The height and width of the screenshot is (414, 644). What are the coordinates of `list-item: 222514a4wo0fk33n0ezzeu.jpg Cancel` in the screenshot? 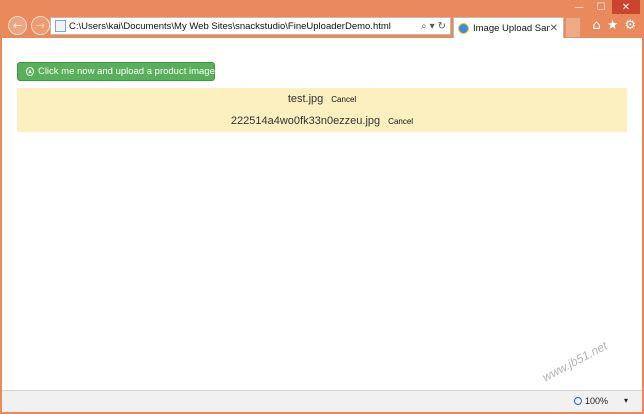 It's located at (322, 121).